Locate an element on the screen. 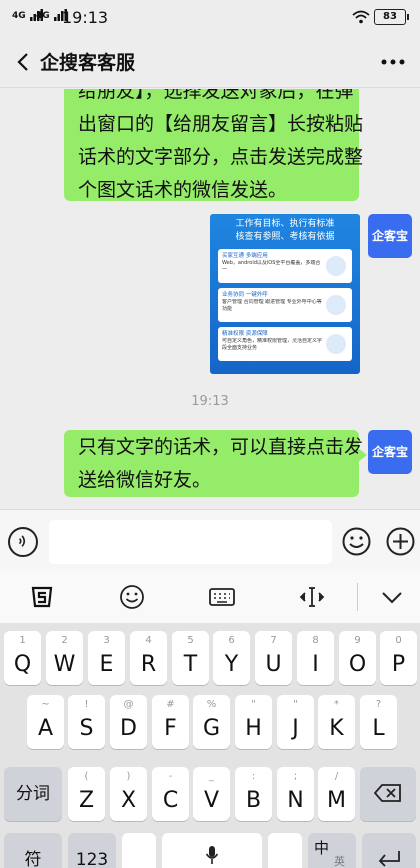  cursor-move-icon is located at coordinates (312, 597).